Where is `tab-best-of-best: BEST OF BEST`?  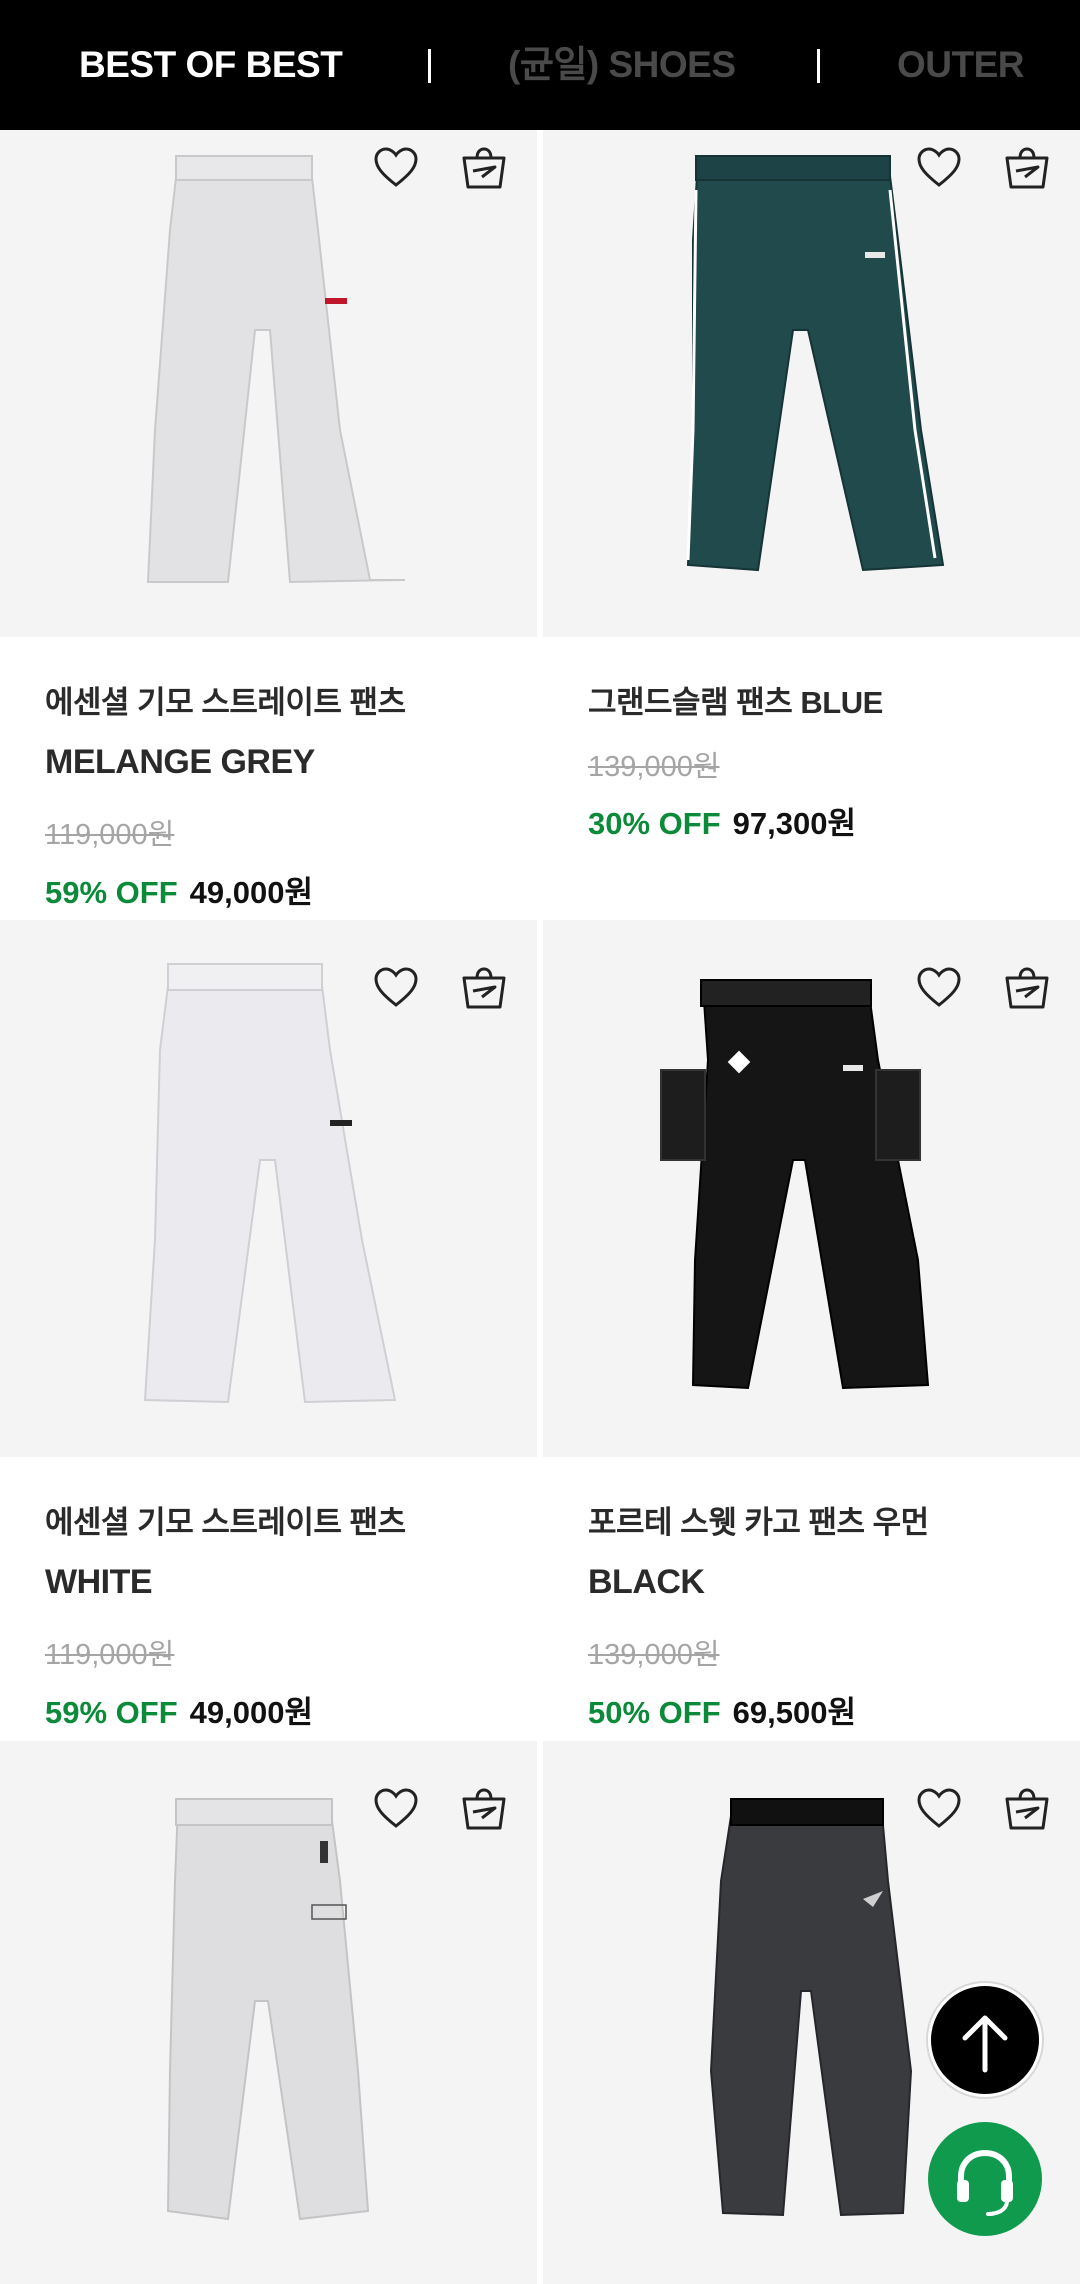
tab-best-of-best: BEST OF BEST is located at coordinates (211, 65).